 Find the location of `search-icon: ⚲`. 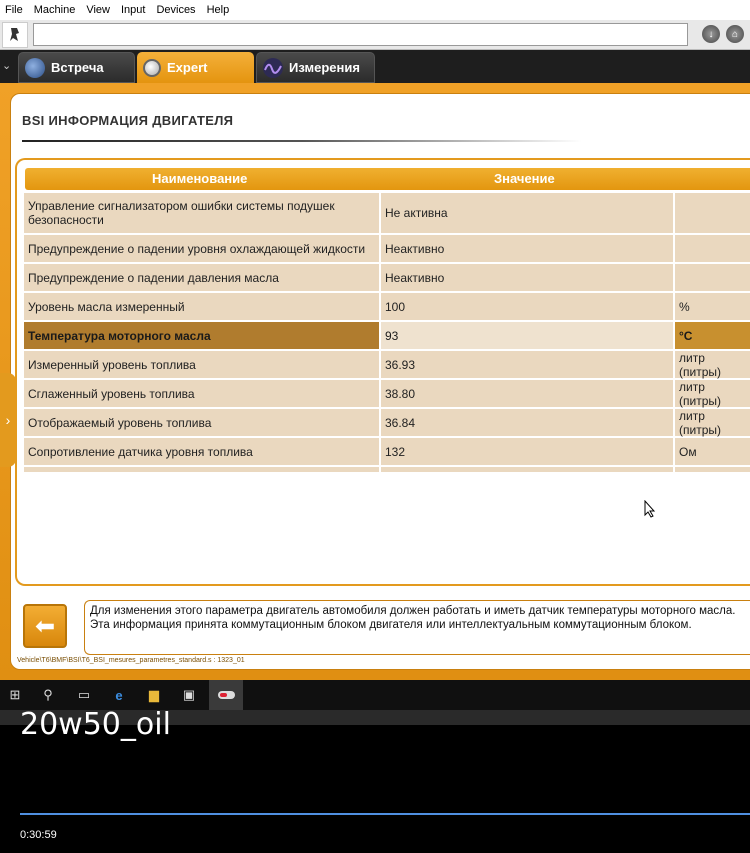

search-icon: ⚲ is located at coordinates (48, 695).